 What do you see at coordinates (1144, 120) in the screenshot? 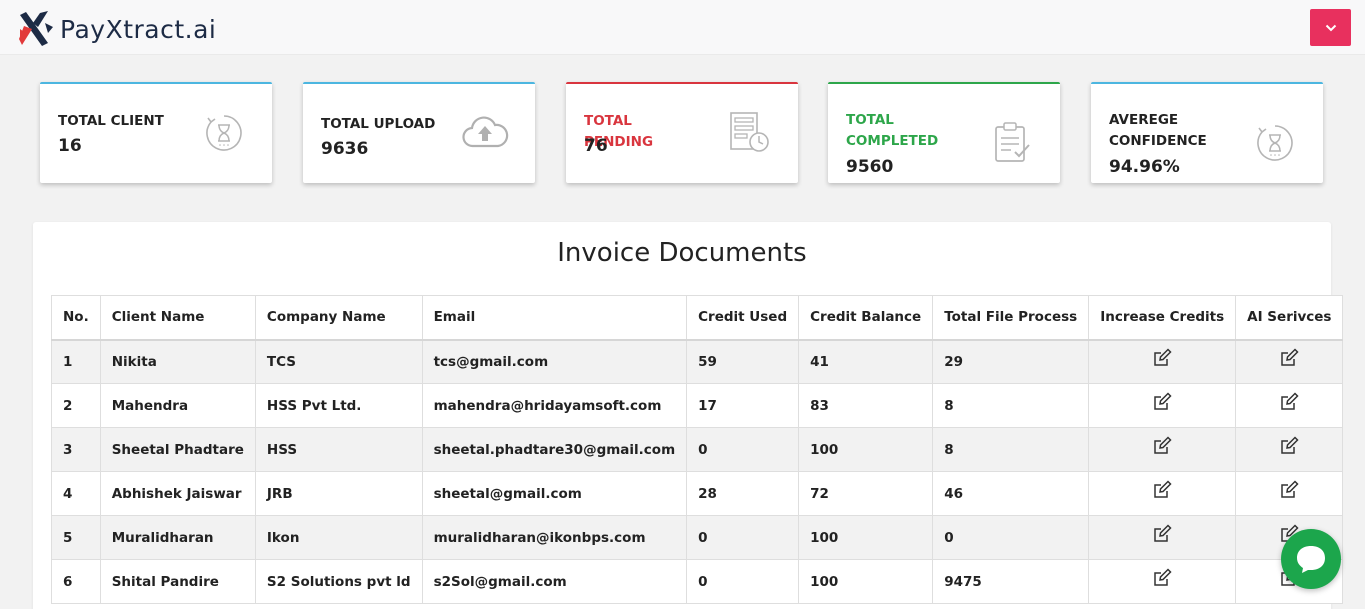
I see `stat-label-line1: AVEREGE` at bounding box center [1144, 120].